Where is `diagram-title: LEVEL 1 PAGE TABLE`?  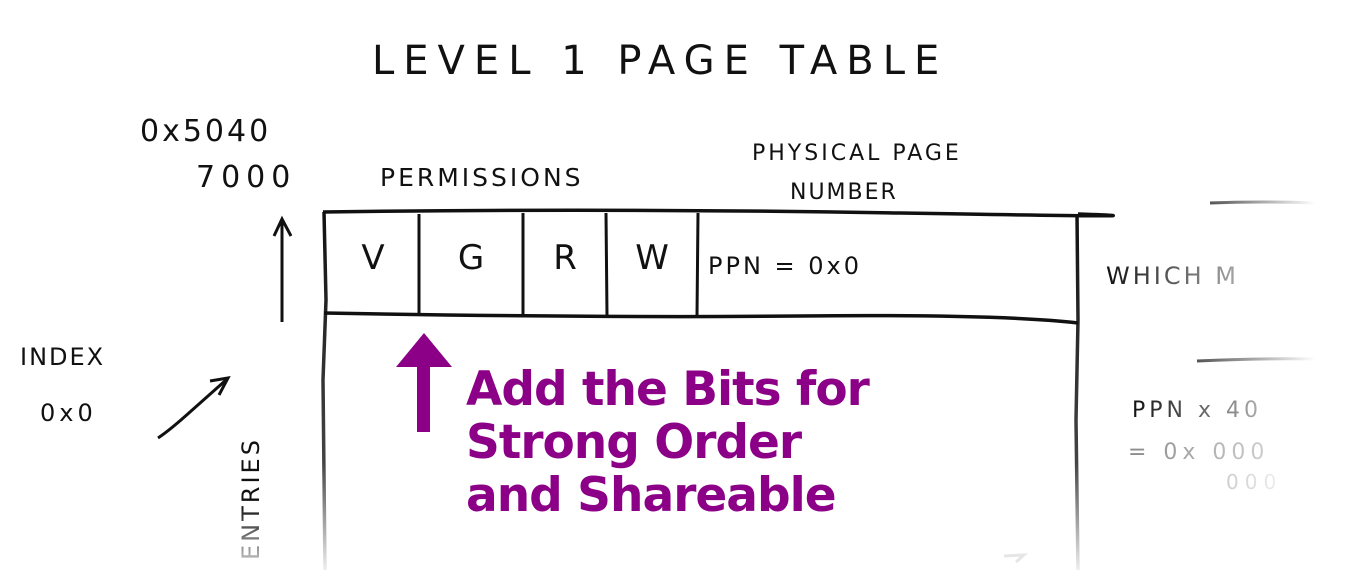 diagram-title: LEVEL 1 PAGE TABLE is located at coordinates (660, 61).